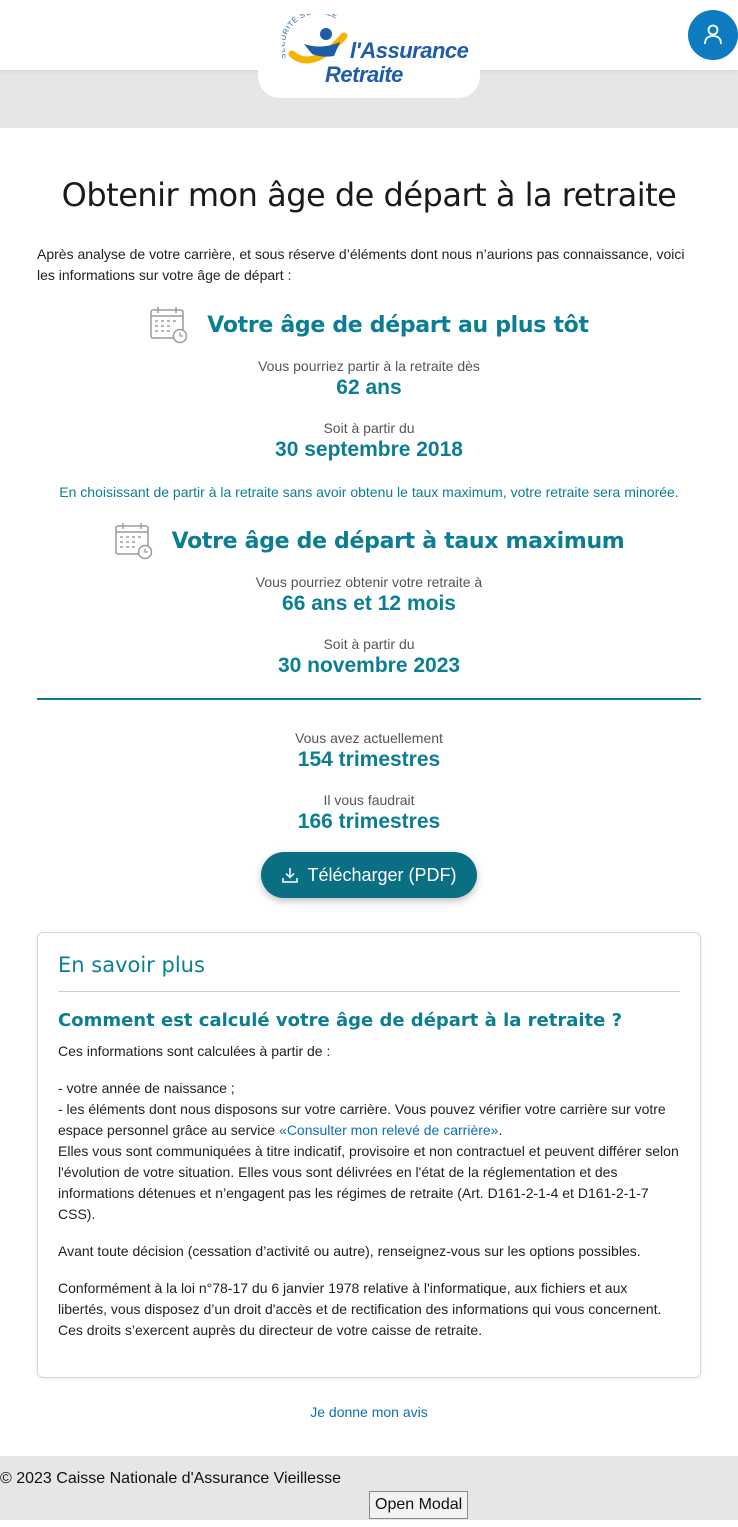 The width and height of the screenshot is (738, 1527). I want to click on earliest-section-header: Votre âge de départ au plus tôt, so click(369, 325).